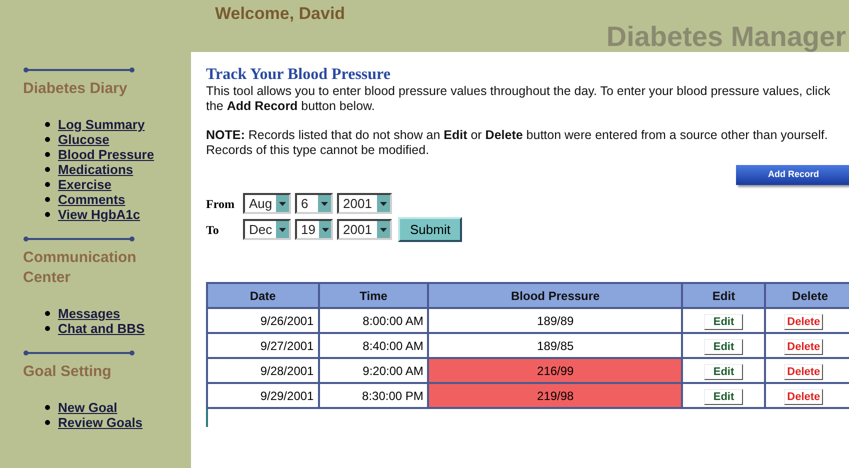  Describe the element at coordinates (99, 214) in the screenshot. I see `sidebar-link: View HgbA1c` at that location.